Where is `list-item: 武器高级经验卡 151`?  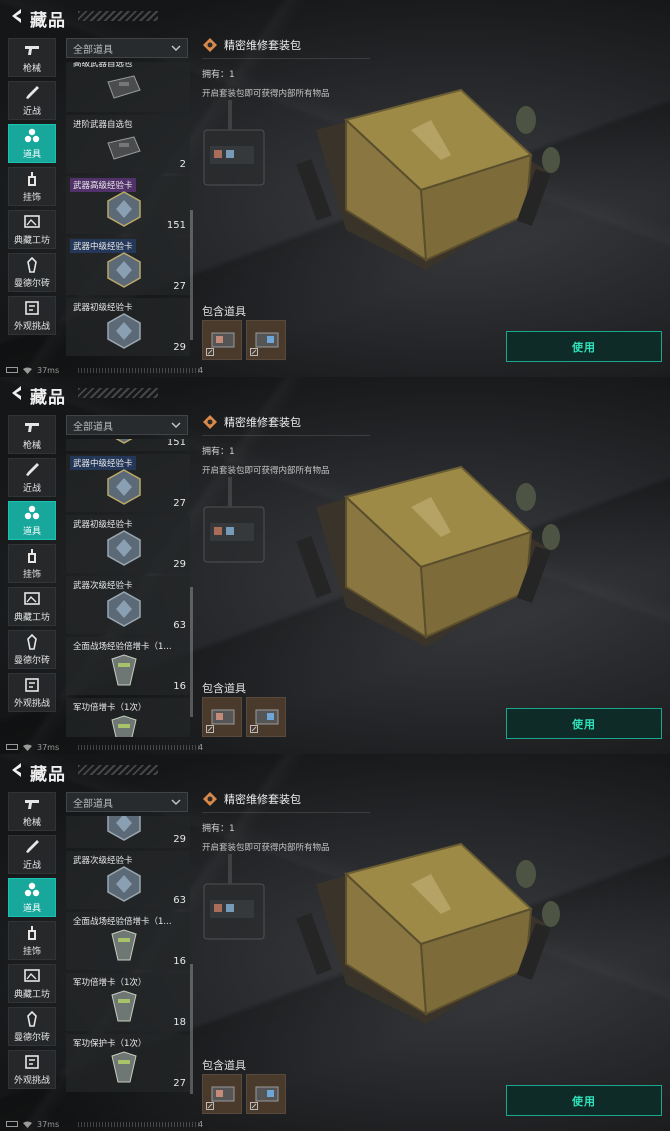
list-item: 武器高级经验卡 151 is located at coordinates (128, 205).